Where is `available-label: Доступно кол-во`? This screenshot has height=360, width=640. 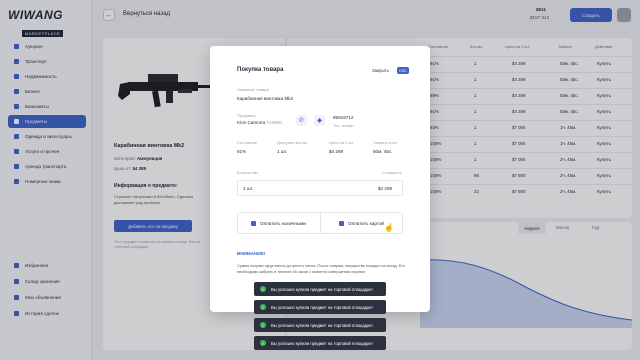
available-label: Доступно кол-во is located at coordinates (292, 142).